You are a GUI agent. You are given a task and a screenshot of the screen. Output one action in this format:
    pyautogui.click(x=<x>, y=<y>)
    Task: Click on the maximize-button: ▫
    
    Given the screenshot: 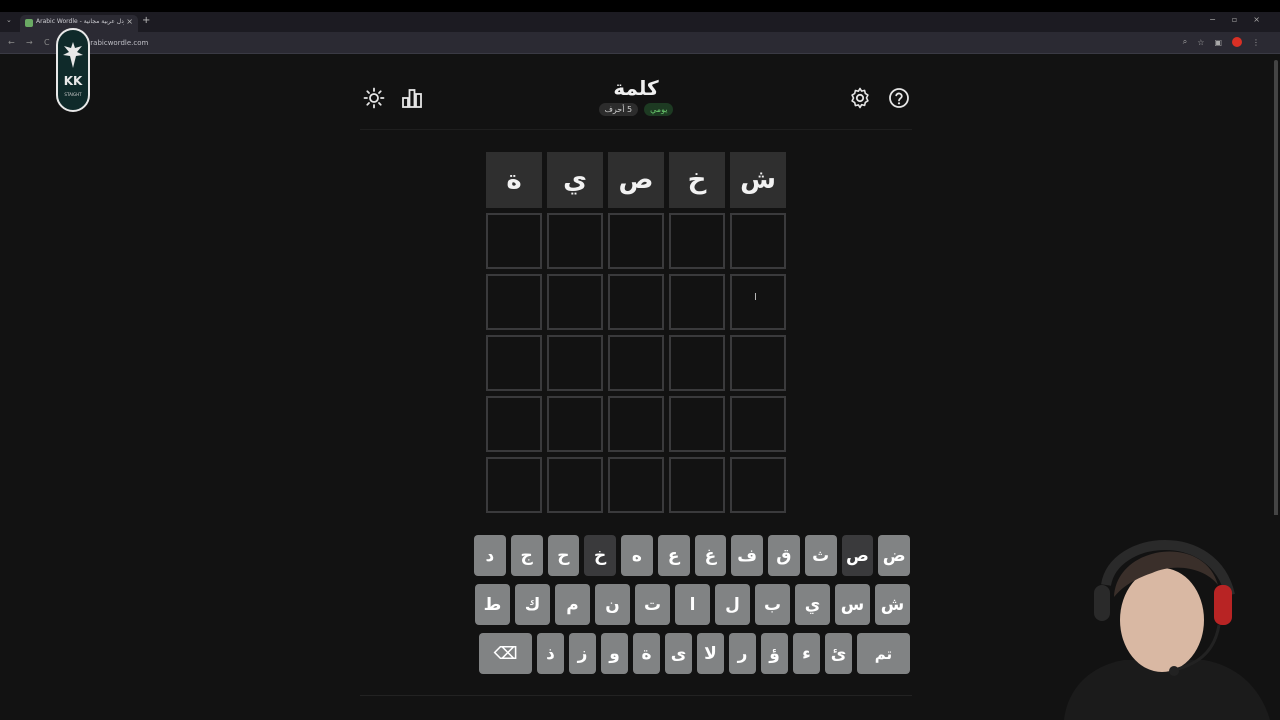 What is the action you would take?
    pyautogui.click(x=1234, y=19)
    